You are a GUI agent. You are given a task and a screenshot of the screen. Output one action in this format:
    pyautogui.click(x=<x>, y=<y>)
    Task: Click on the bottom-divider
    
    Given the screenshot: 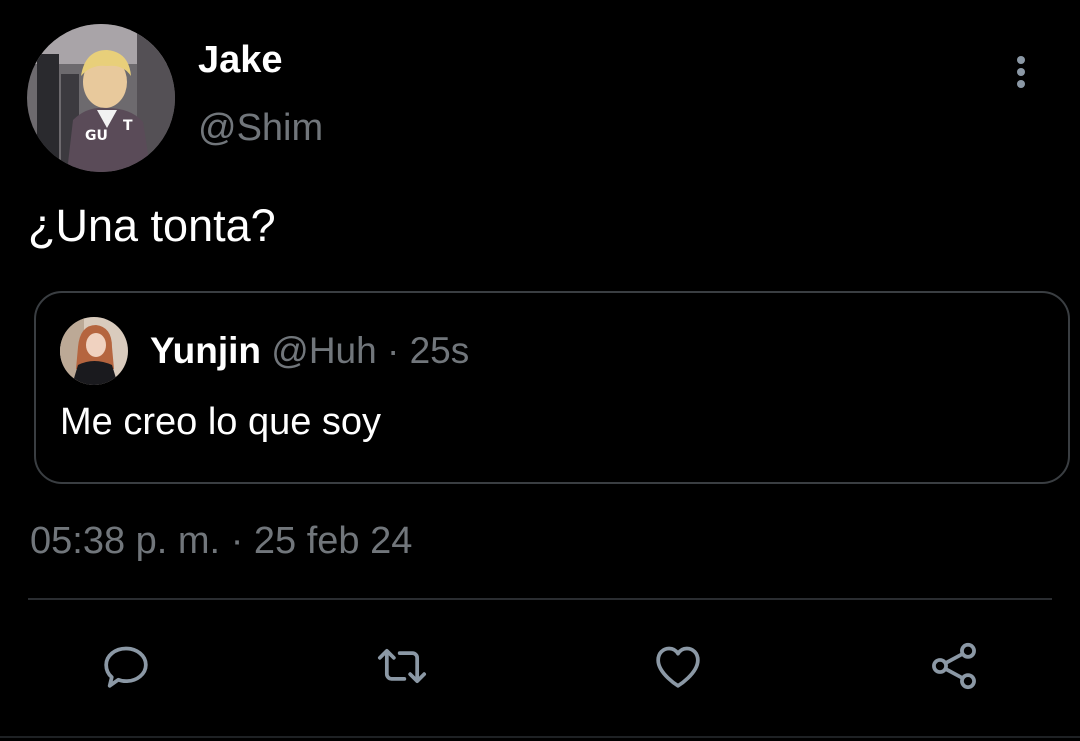 What is the action you would take?
    pyautogui.click(x=540, y=737)
    